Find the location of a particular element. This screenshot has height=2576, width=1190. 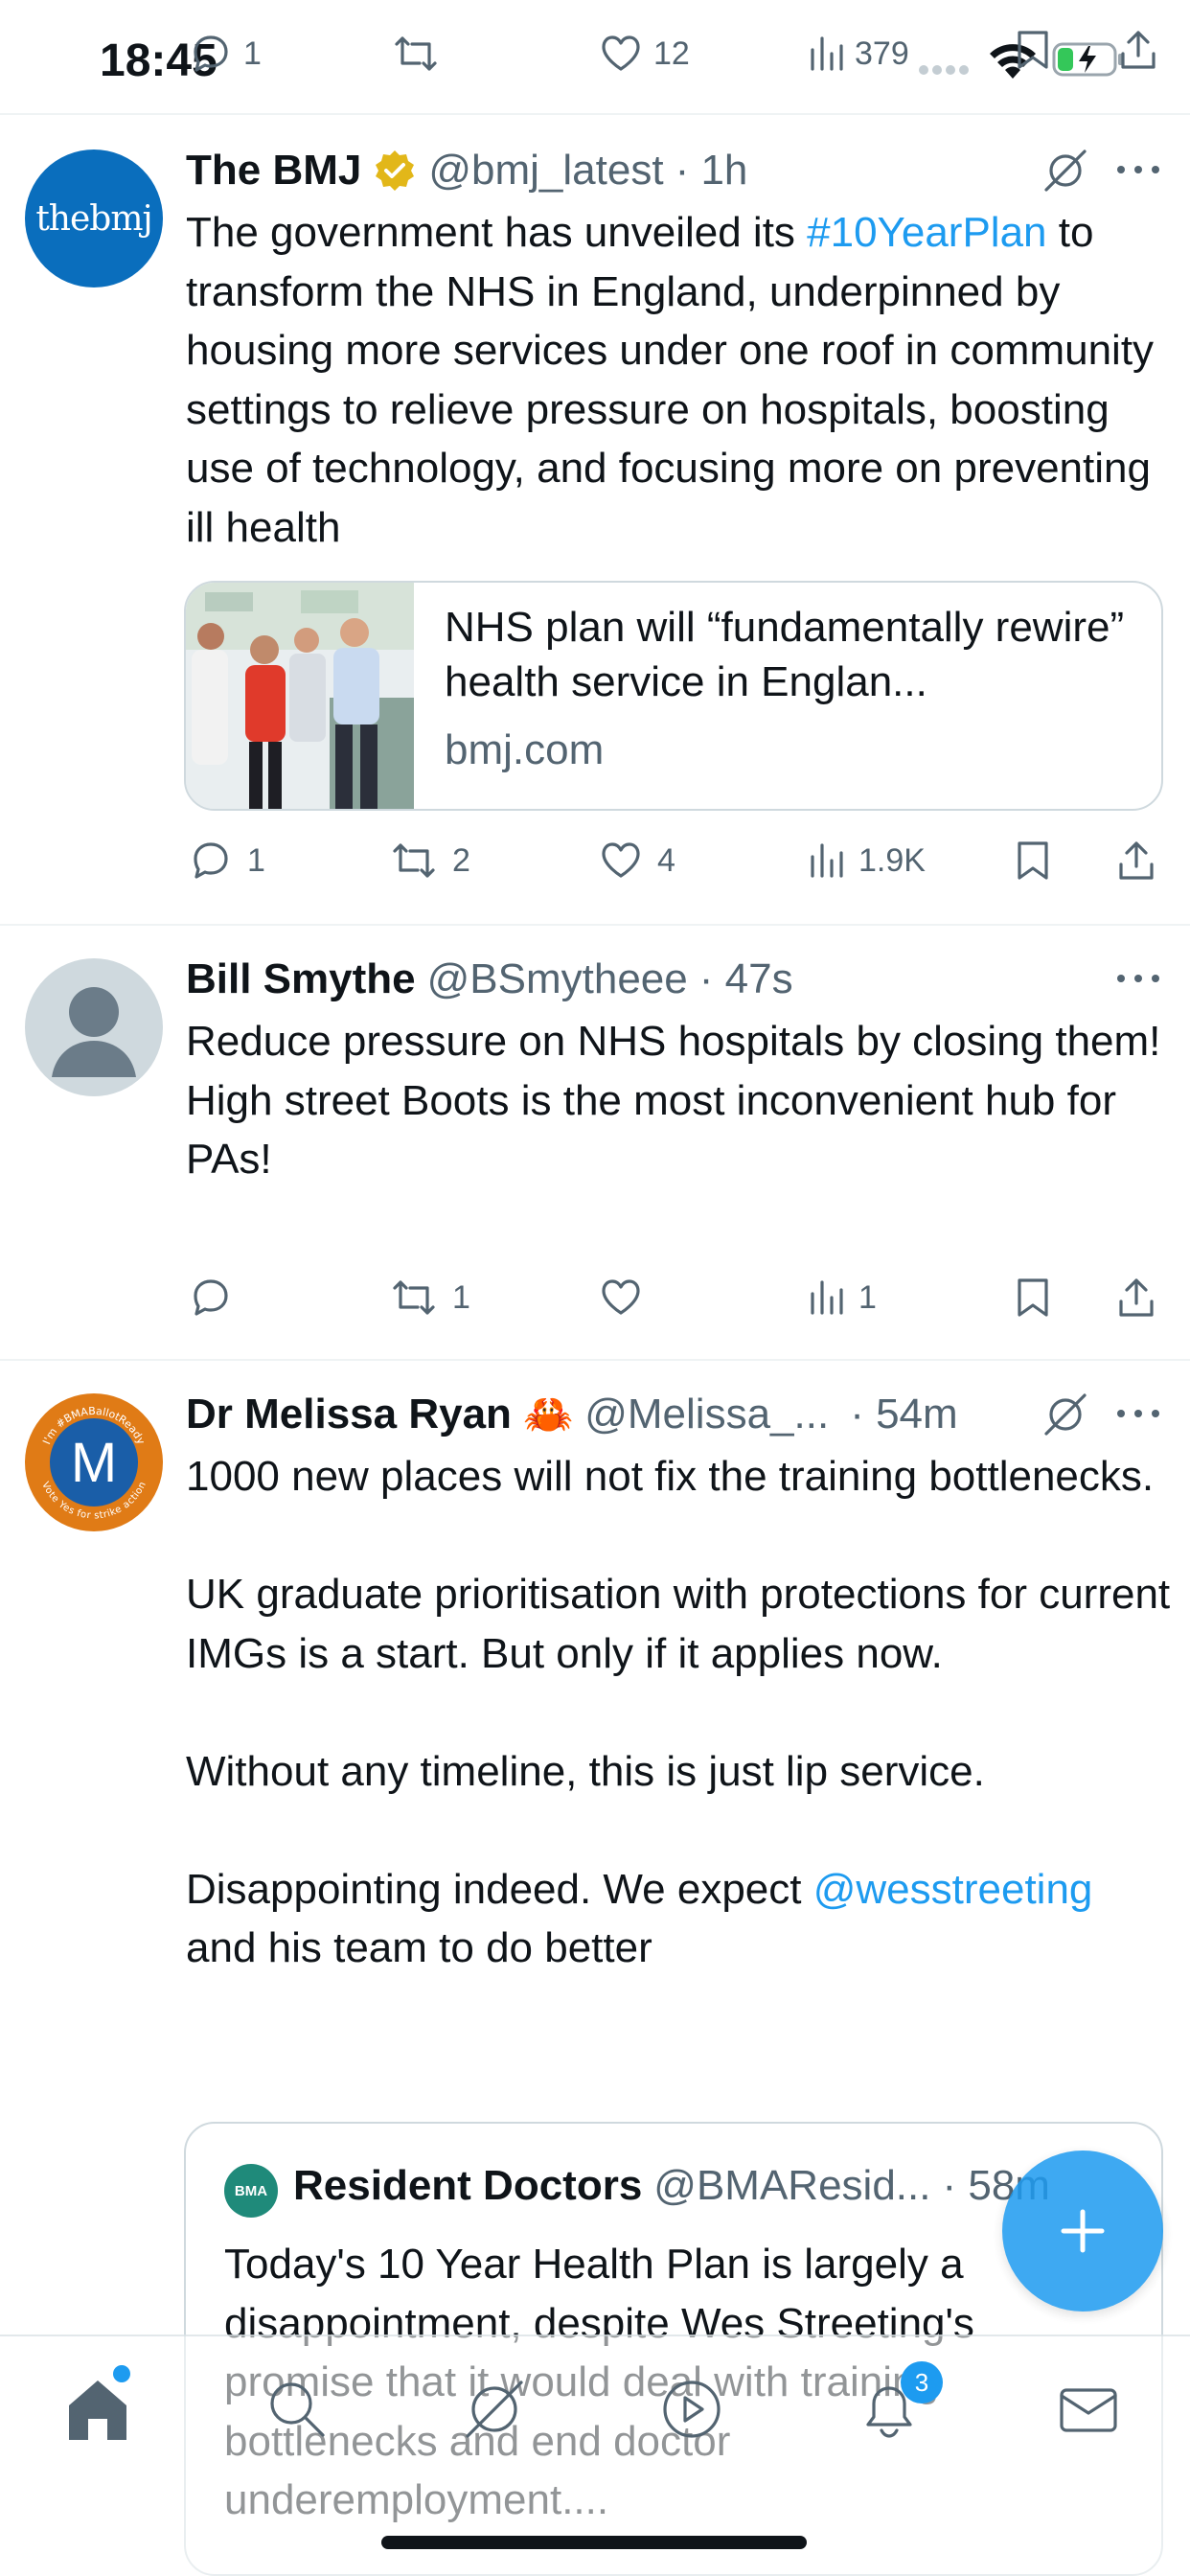

repost-button: 1 is located at coordinates (429, 1297).